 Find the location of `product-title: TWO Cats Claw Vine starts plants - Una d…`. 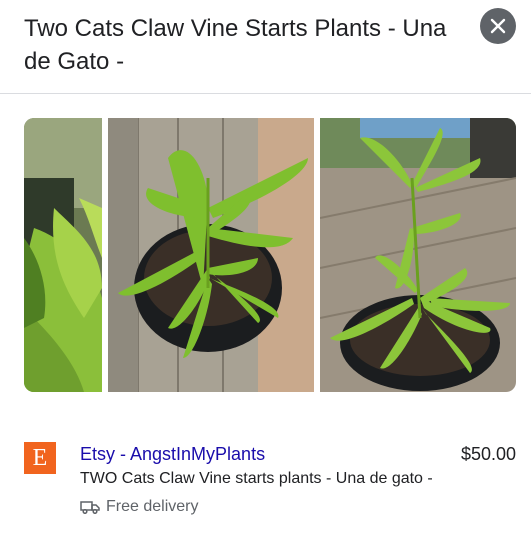

product-title: TWO Cats Claw Vine starts plants - Una d… is located at coordinates (256, 478).